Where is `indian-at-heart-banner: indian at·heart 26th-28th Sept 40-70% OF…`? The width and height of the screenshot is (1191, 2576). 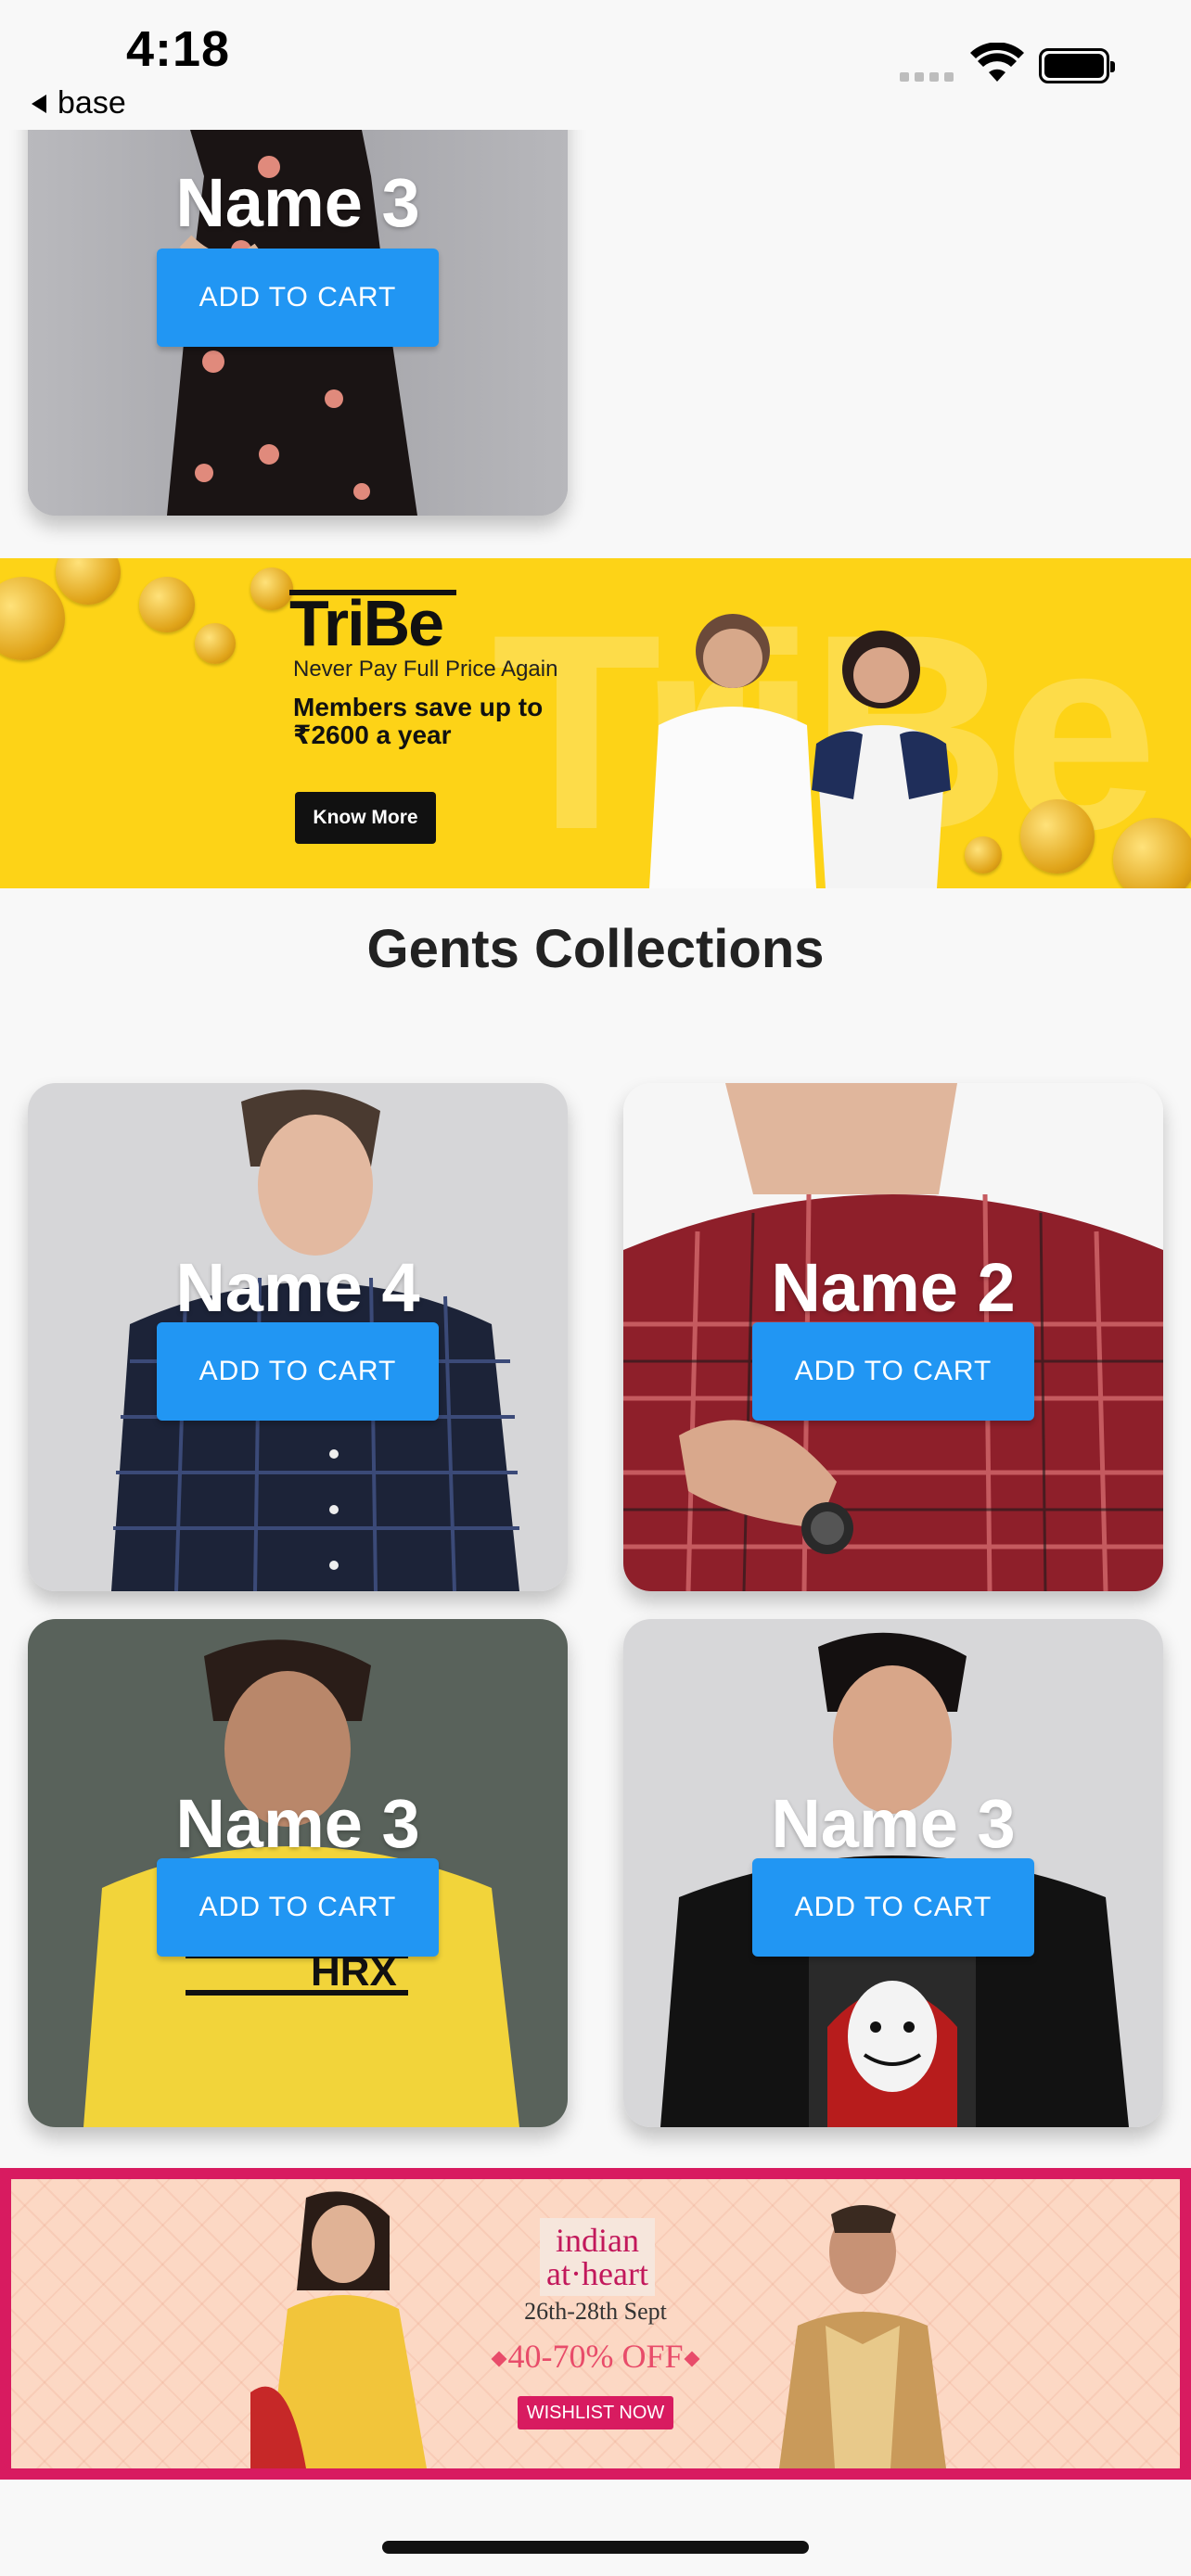
indian-at-heart-banner: indian at·heart 26th-28th Sept 40-70% OF… is located at coordinates (595, 2324).